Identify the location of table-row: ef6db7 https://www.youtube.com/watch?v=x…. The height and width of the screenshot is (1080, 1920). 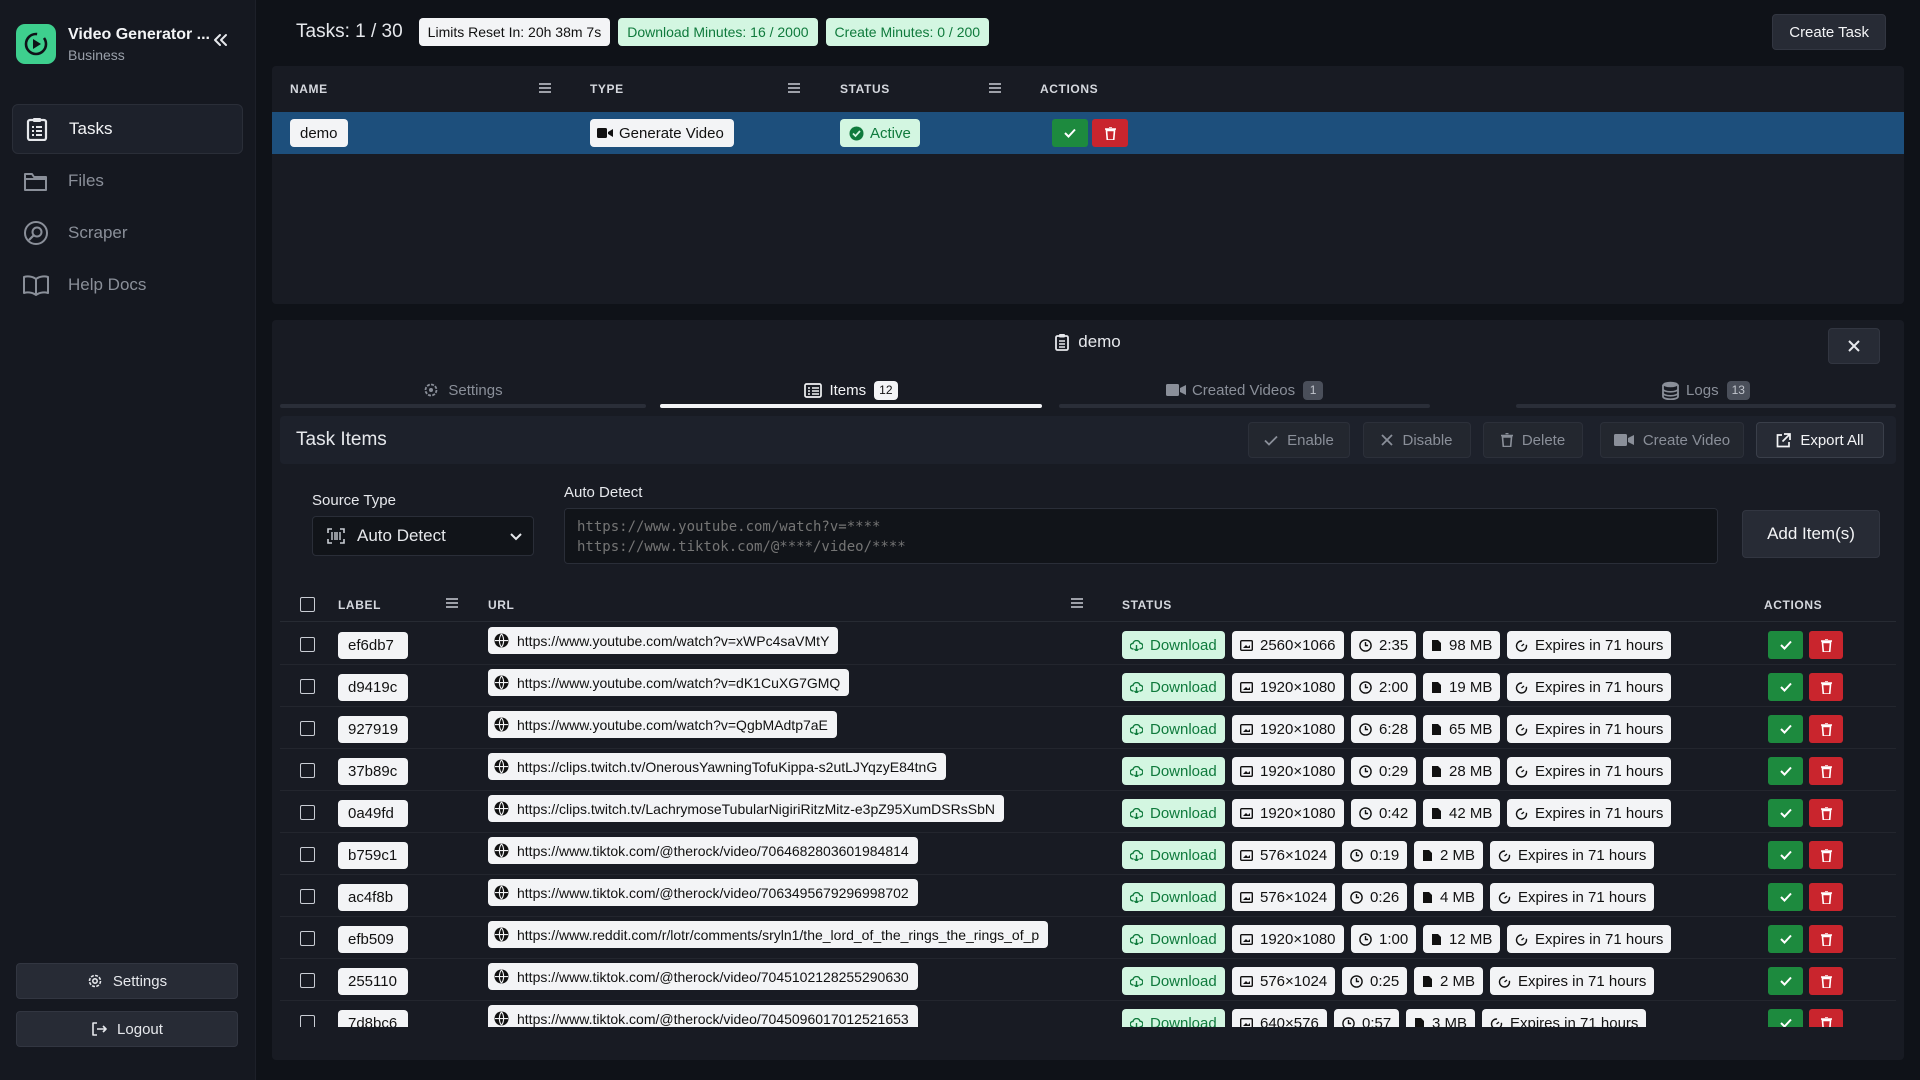
(1088, 644).